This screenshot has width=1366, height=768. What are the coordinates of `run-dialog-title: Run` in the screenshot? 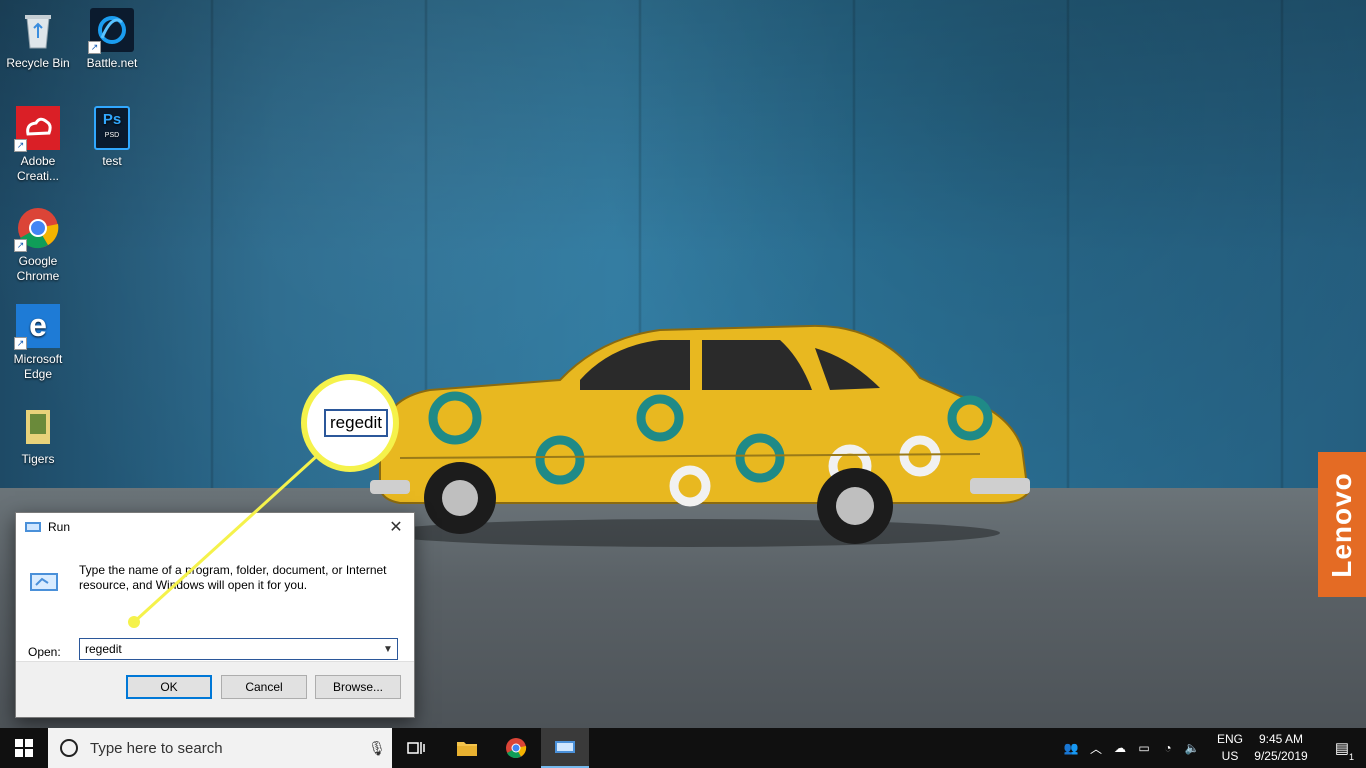 It's located at (59, 527).